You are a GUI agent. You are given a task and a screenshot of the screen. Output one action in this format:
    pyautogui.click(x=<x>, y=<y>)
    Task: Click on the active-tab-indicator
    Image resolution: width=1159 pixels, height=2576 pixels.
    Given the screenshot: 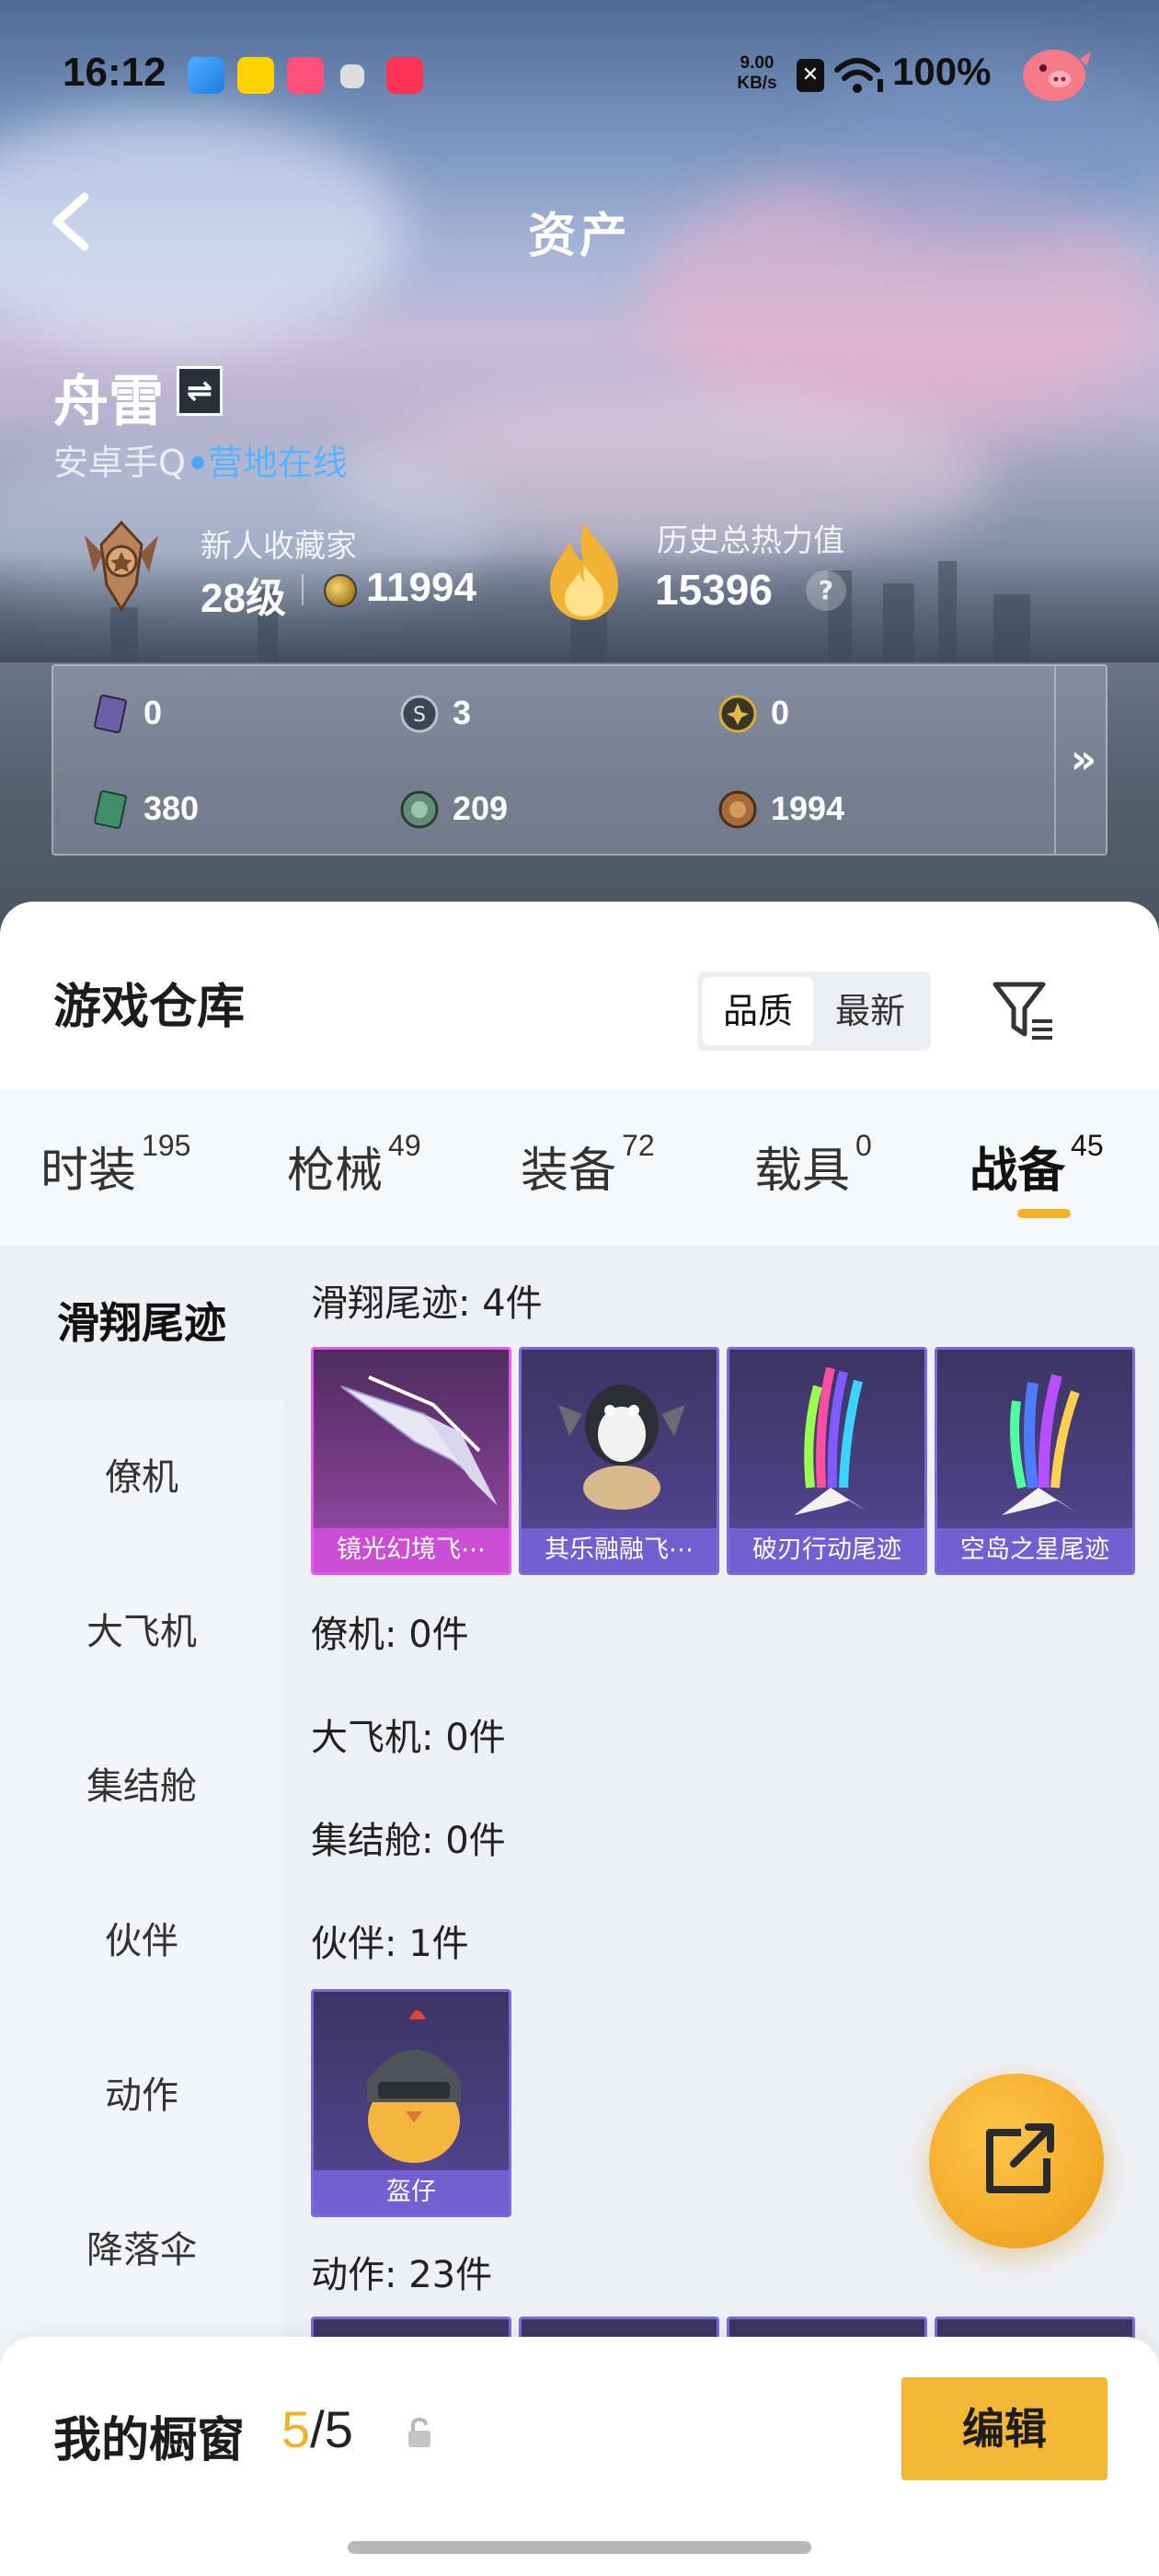 What is the action you would take?
    pyautogui.click(x=1044, y=1213)
    